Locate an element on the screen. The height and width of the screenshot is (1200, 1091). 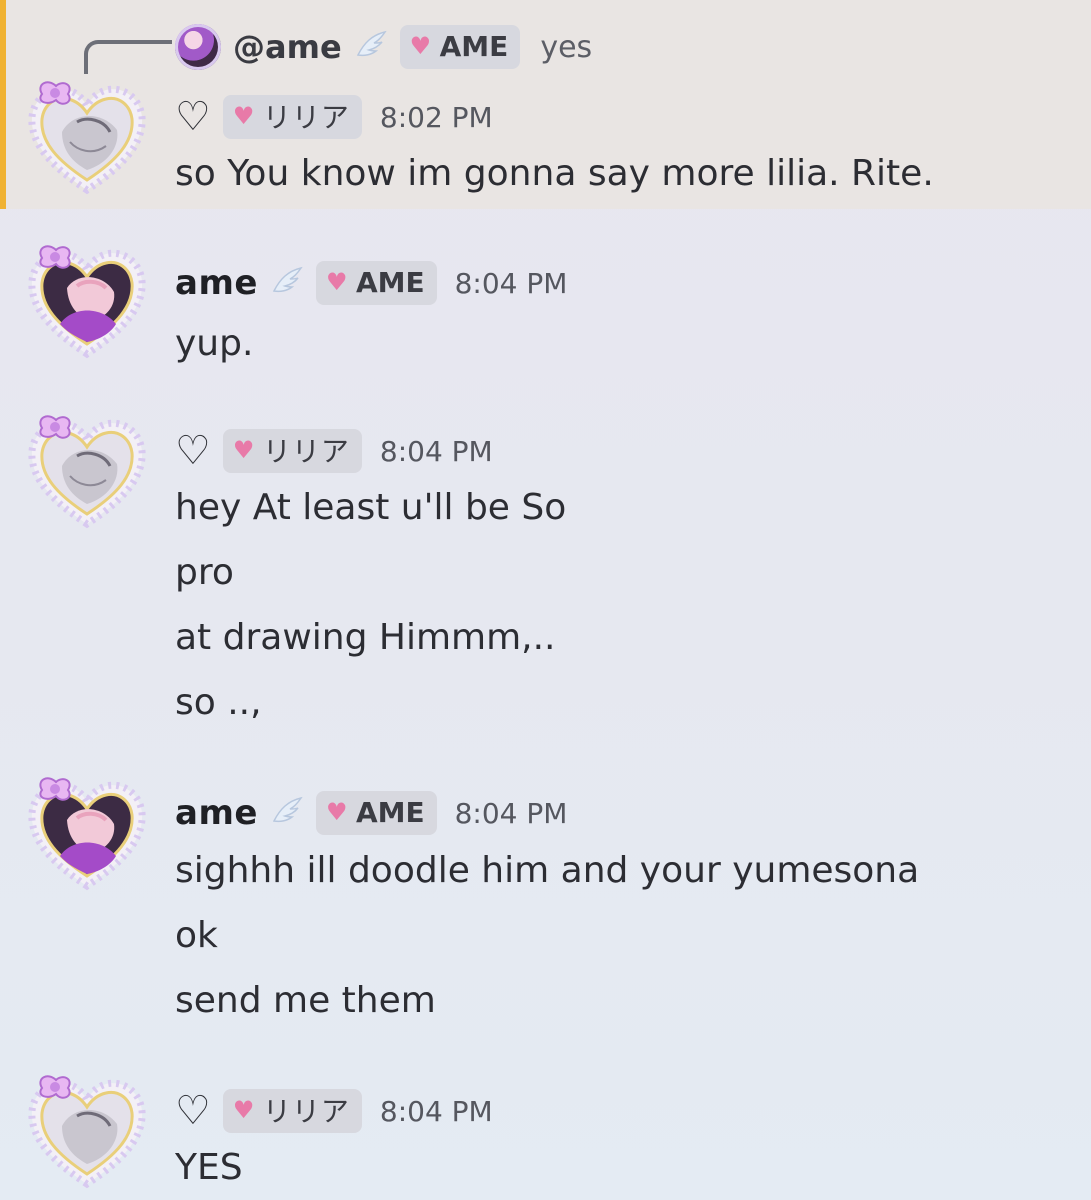
message-text: YES is located at coordinates (209, 1167).